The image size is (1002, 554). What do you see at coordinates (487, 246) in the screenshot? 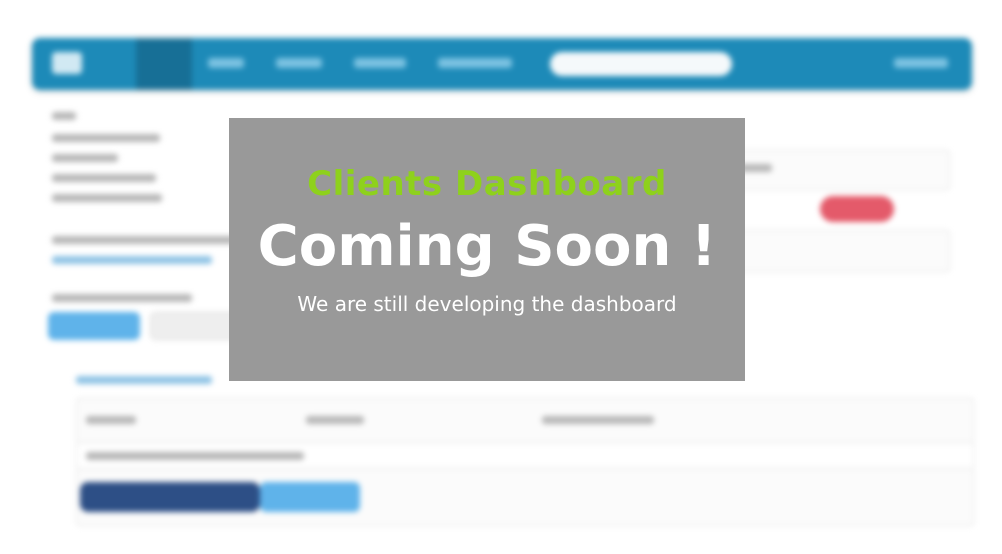
I see `overlay-title: Coming Soon !` at bounding box center [487, 246].